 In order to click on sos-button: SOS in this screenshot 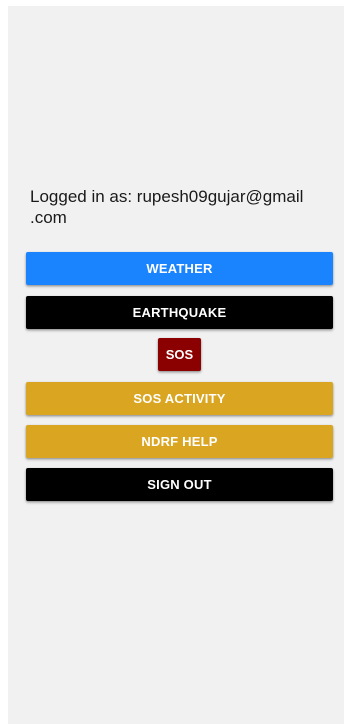, I will do `click(179, 354)`.